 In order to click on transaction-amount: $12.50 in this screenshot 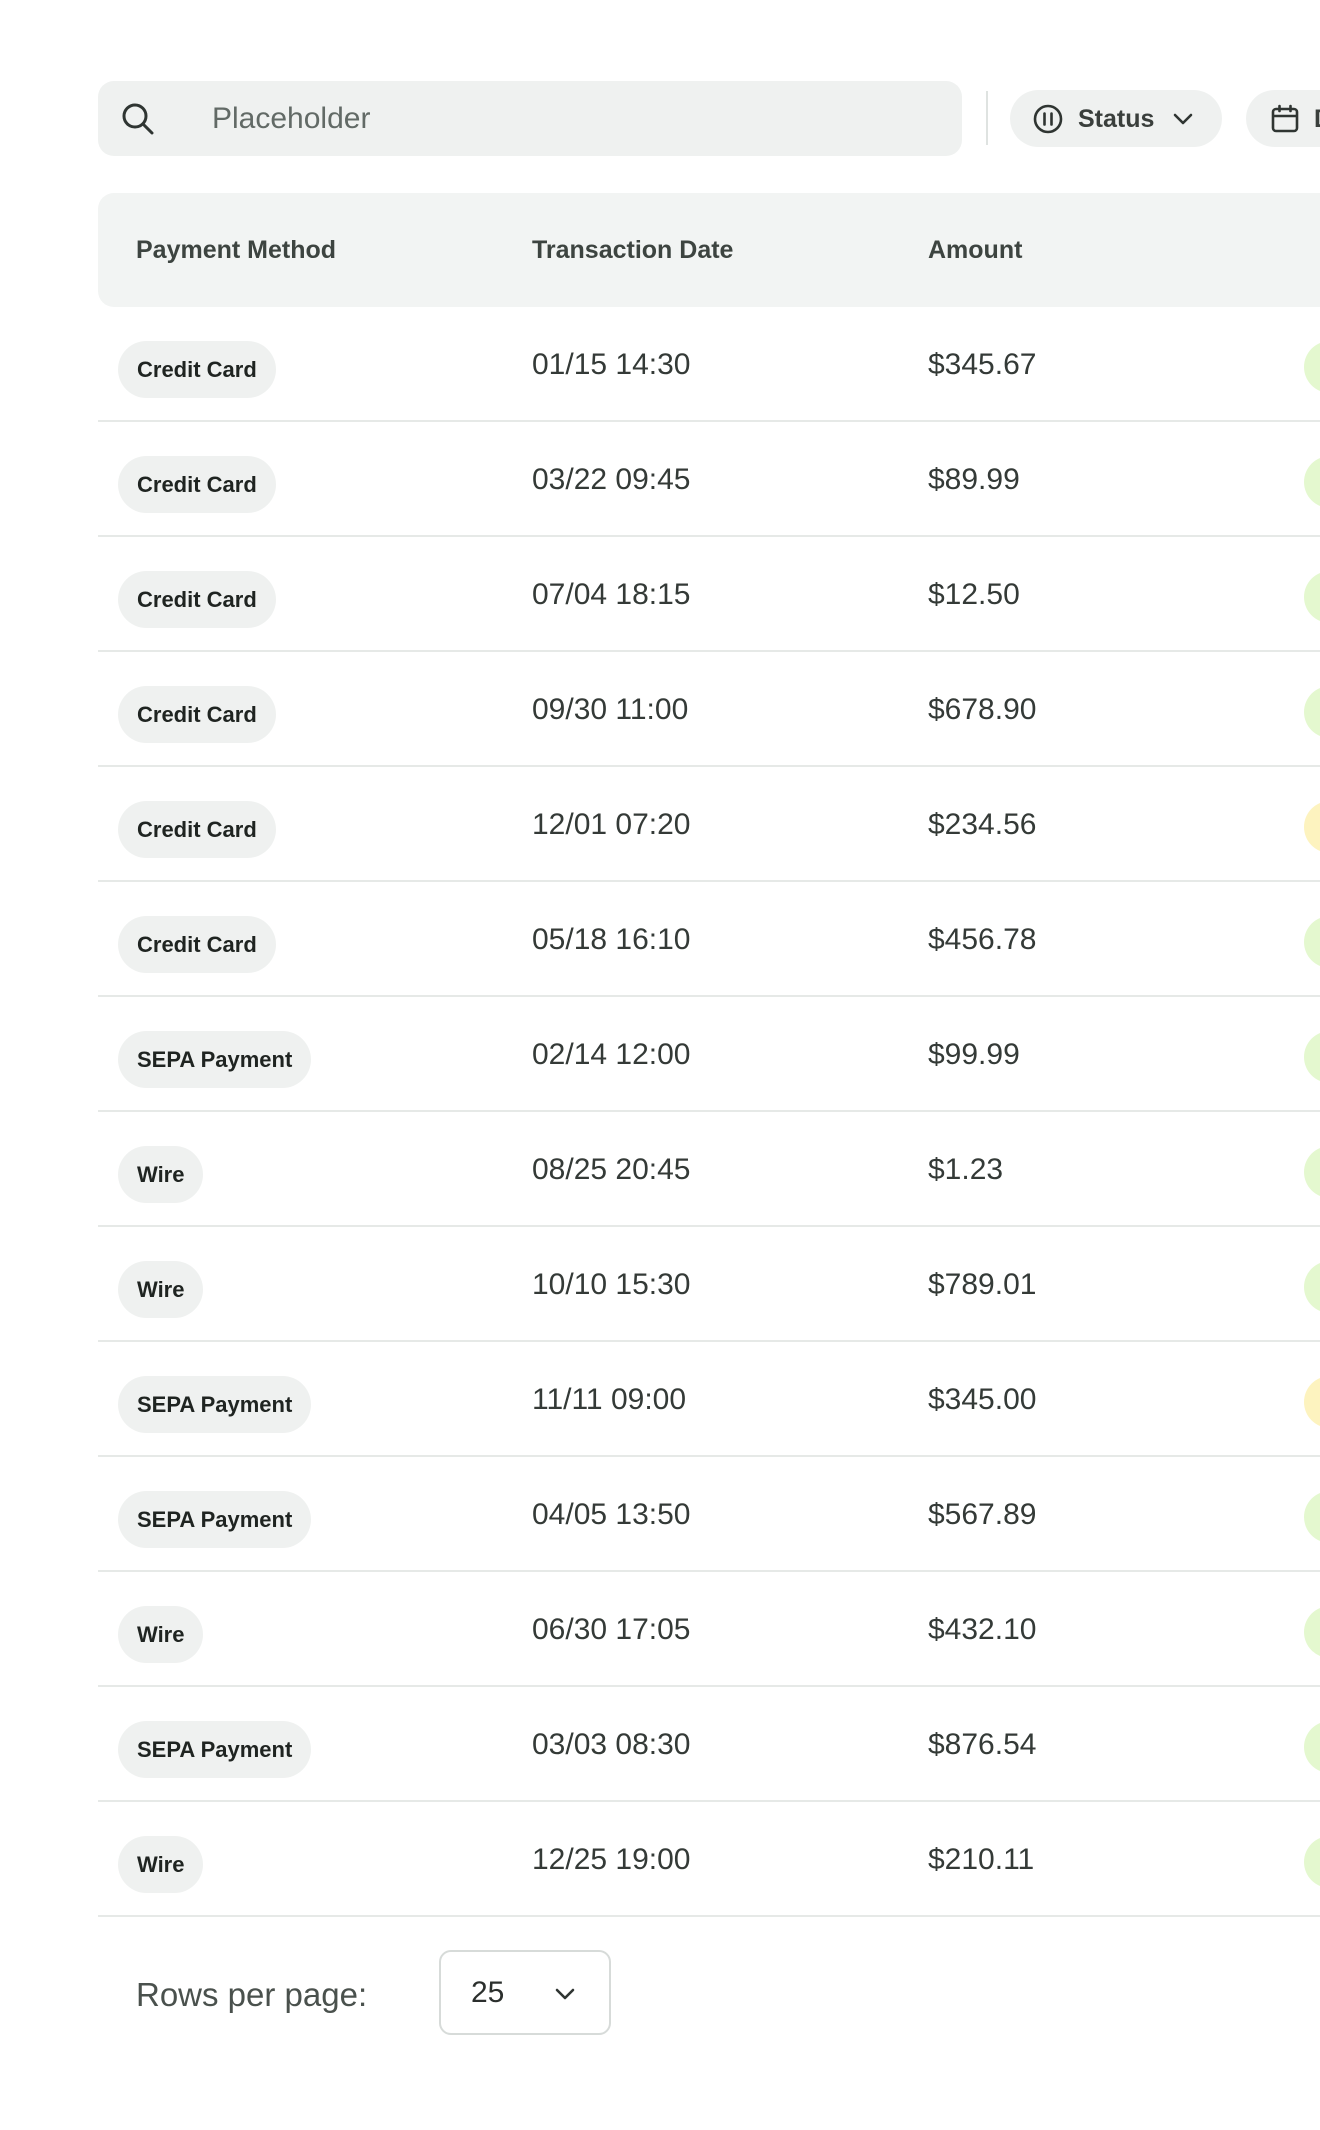, I will do `click(974, 594)`.